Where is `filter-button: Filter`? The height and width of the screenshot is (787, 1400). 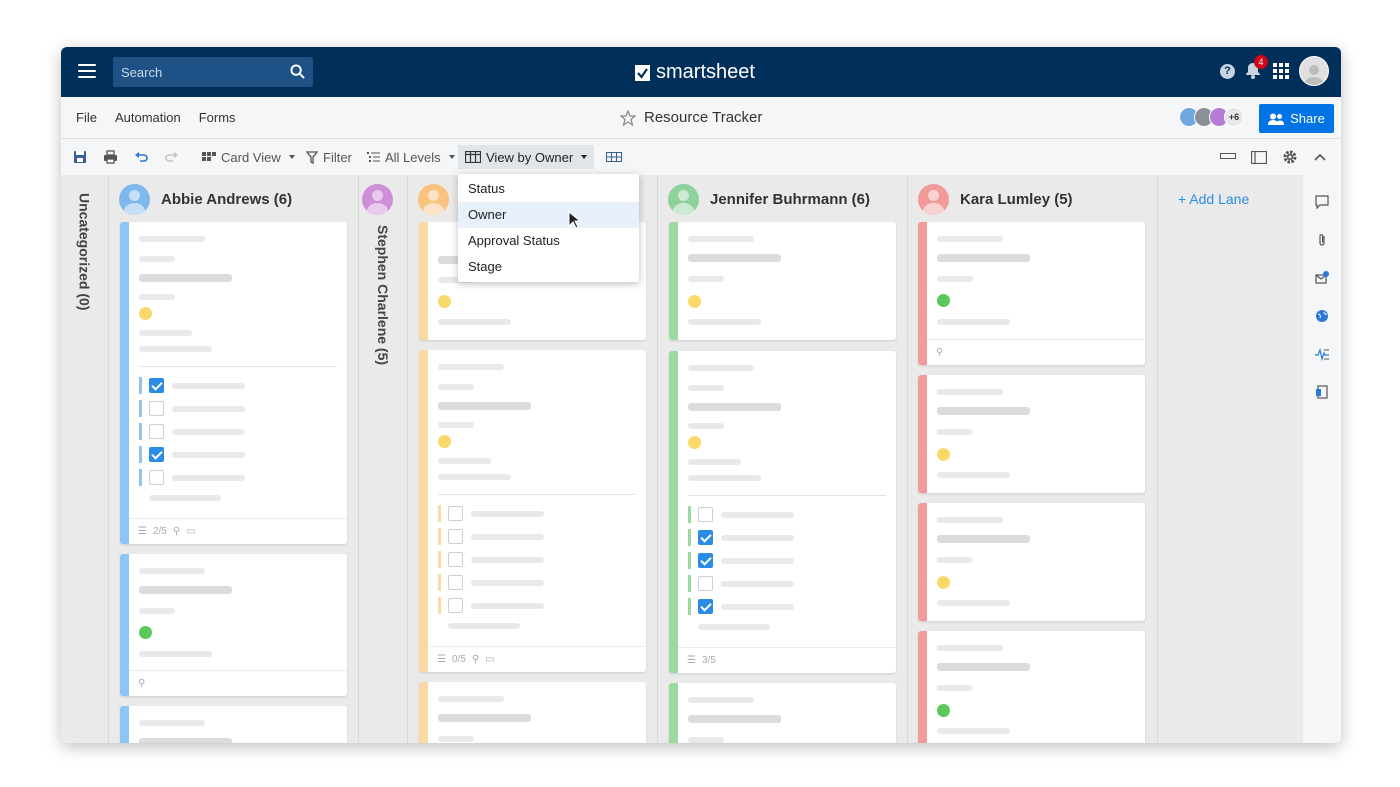
filter-button: Filter is located at coordinates (329, 157).